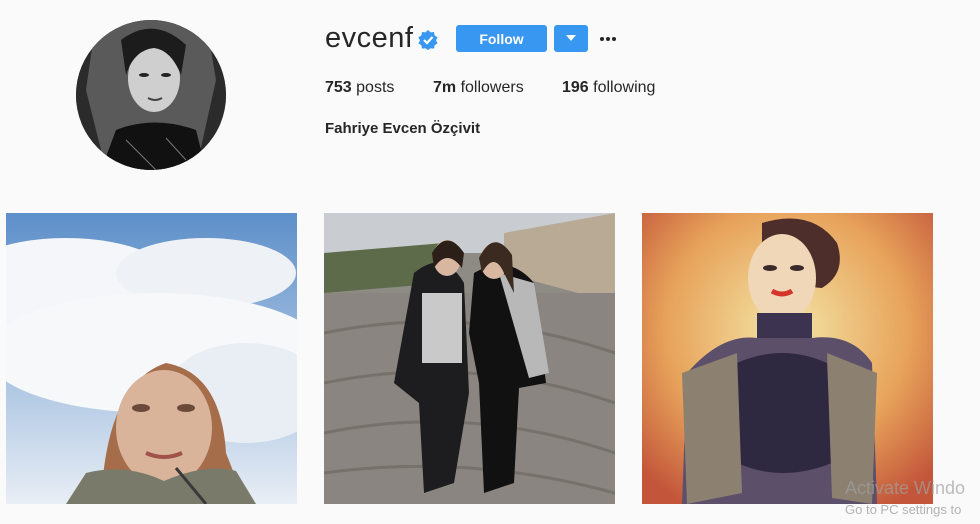  I want to click on windows-activation-hint: Go to PC settings to, so click(903, 509).